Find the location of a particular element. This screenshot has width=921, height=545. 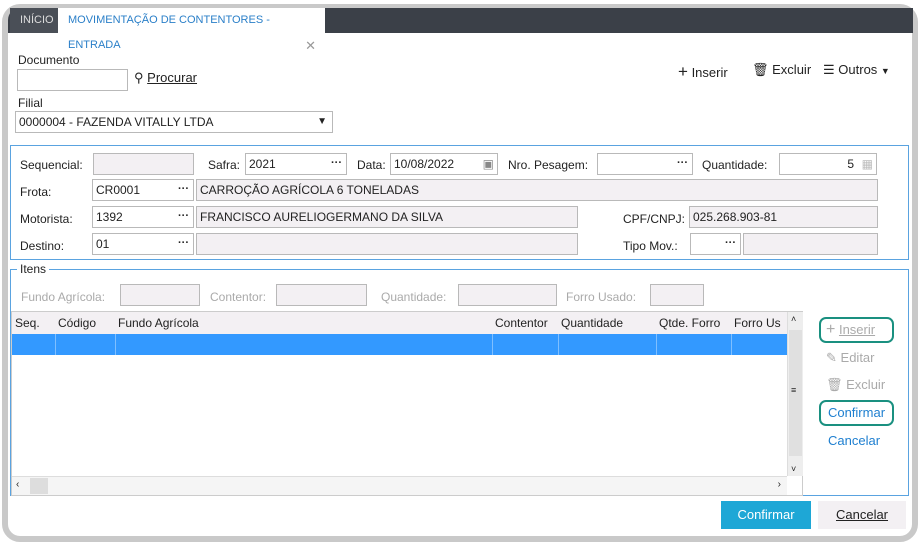

destino-desc is located at coordinates (387, 244).